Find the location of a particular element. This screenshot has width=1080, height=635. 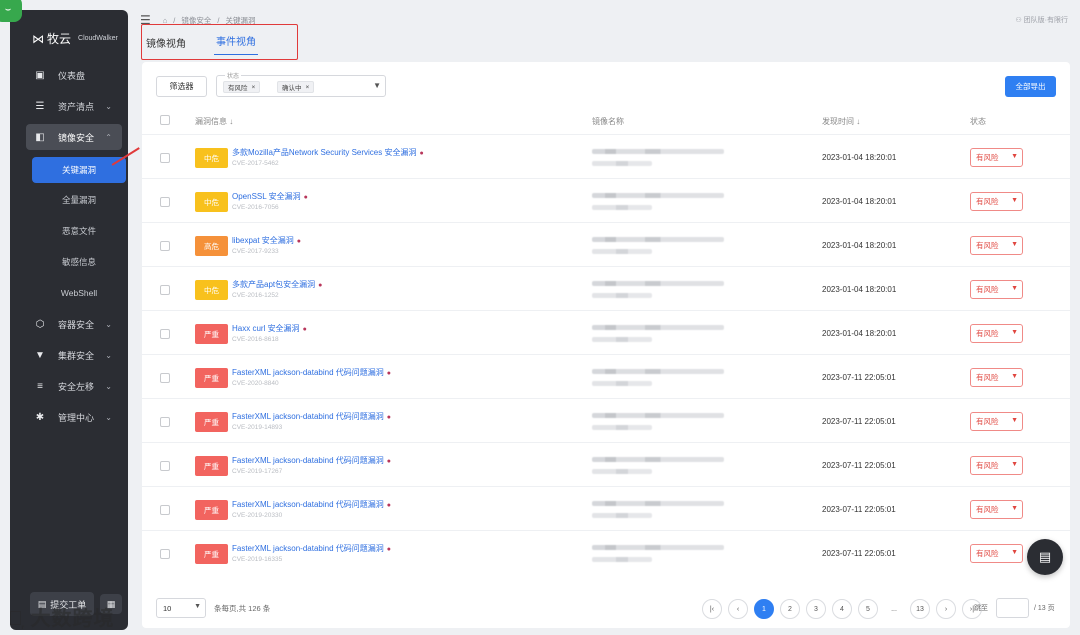

sidebar-item-label: 容器安全 is located at coordinates (76, 324).